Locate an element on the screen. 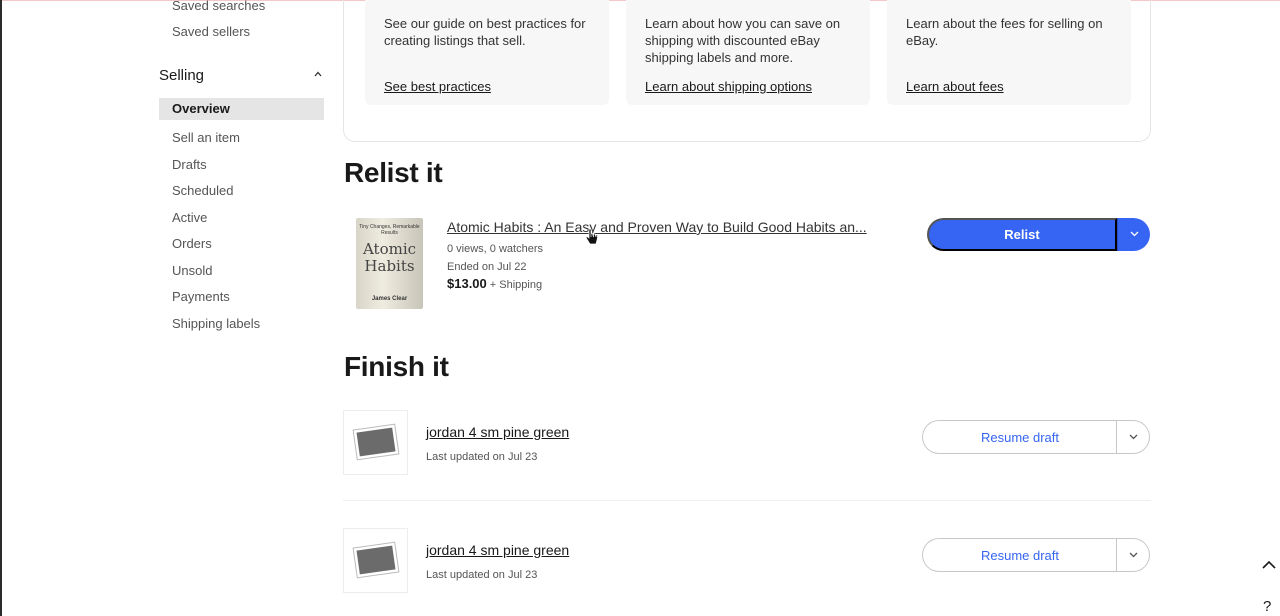 The image size is (1280, 616). item-price: $13.00 is located at coordinates (467, 283).